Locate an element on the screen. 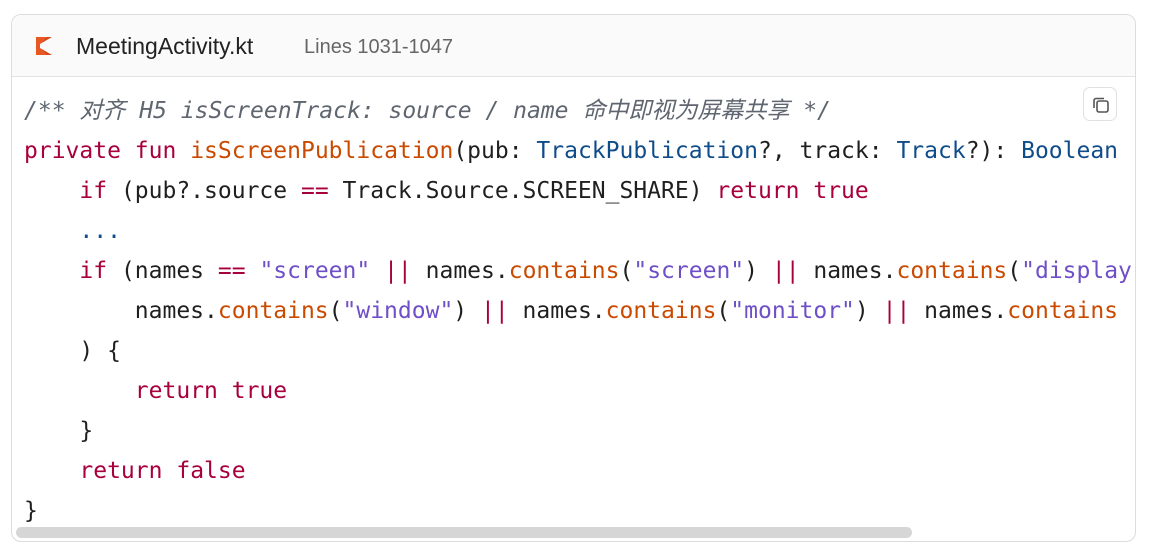  horizontal-scrollbar is located at coordinates (573, 533).